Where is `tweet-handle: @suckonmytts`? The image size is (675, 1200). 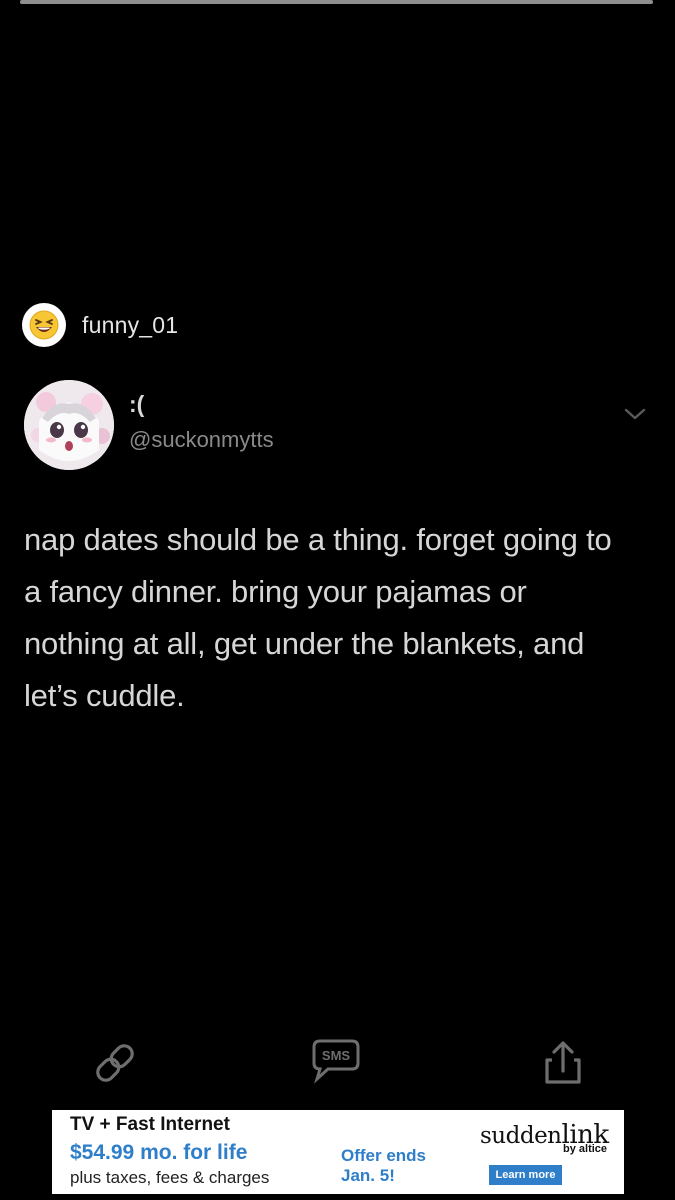 tweet-handle: @suckonmytts is located at coordinates (201, 439).